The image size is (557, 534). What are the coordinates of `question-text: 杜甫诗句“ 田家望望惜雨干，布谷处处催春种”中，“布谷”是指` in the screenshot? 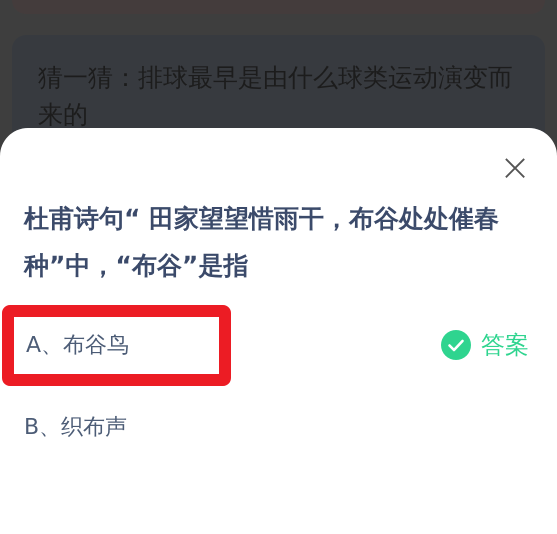 It's located at (262, 242).